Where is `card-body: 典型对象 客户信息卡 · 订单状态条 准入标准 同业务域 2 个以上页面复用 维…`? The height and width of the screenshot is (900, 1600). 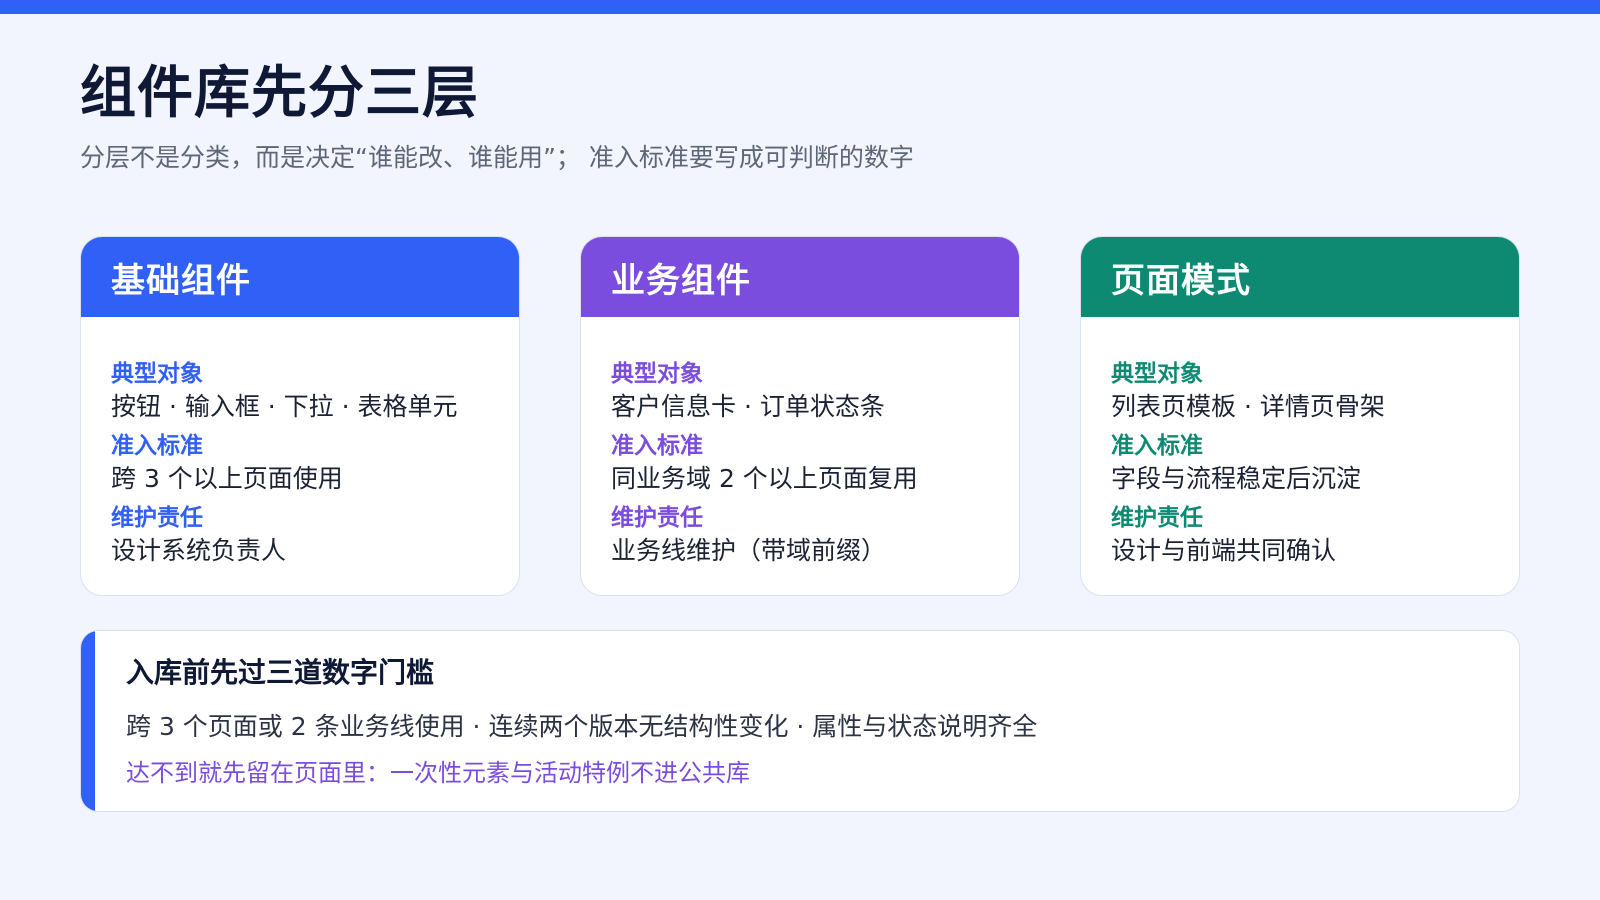
card-body: 典型对象 客户信息卡 · 订单状态条 准入标准 同业务域 2 个以上页面复用 维… is located at coordinates (800, 442).